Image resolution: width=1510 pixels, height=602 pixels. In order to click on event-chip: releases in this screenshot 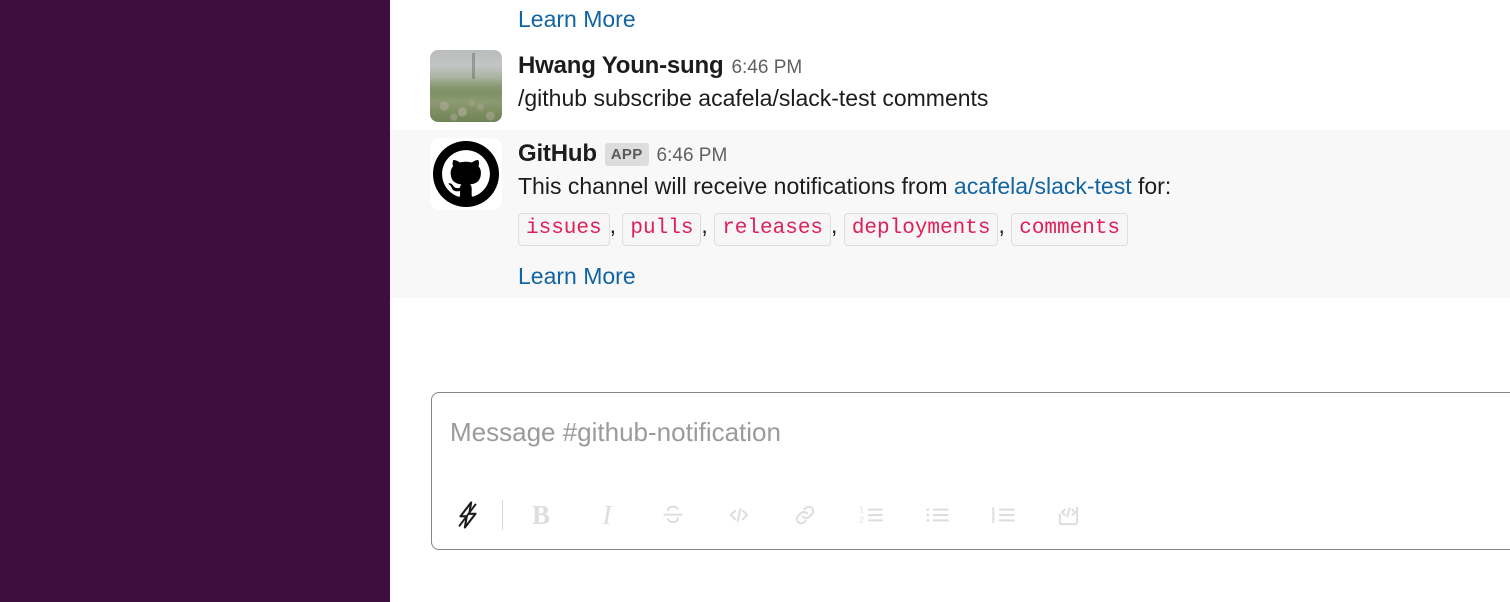, I will do `click(773, 229)`.